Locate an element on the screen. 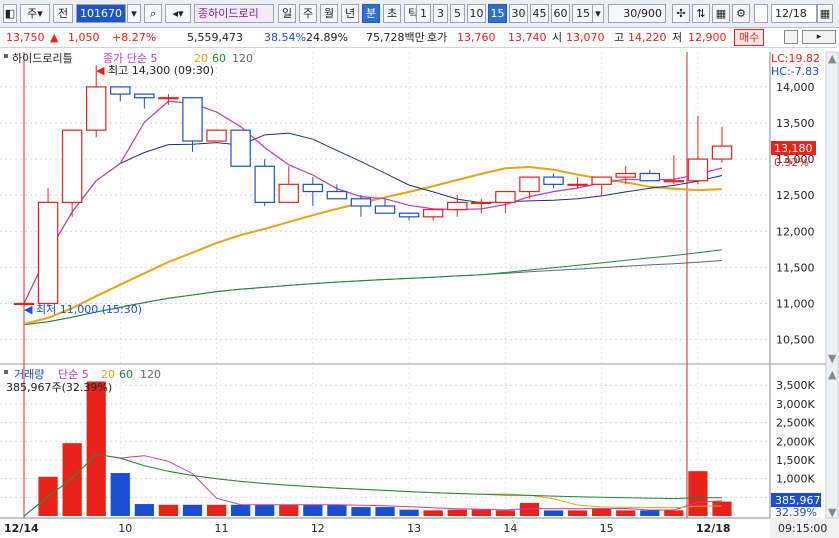 The image size is (839, 538). date-field: 12/18 is located at coordinates (794, 13).